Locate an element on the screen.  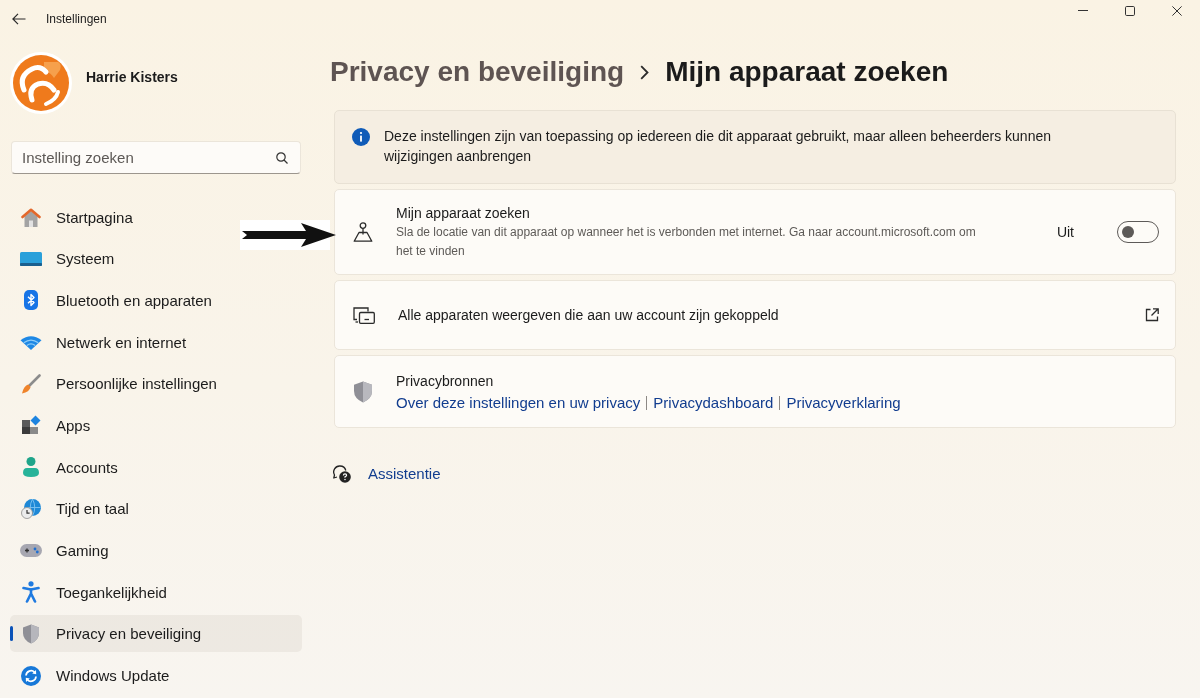
maximize-icon is located at coordinates (1129, 10).